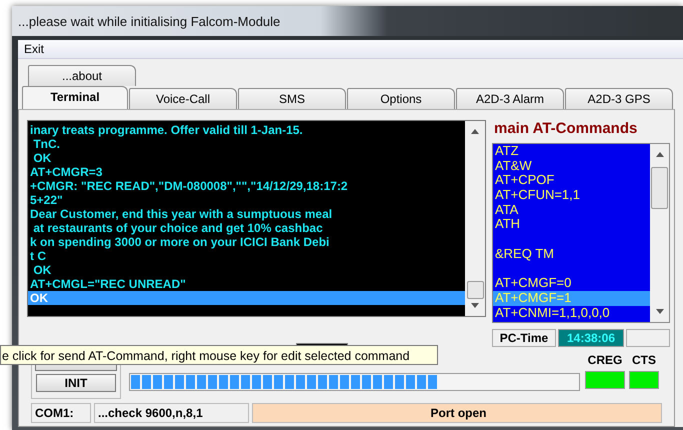  I want to click on window-title: ...please wait while initialising Falcom-Module, so click(149, 21).